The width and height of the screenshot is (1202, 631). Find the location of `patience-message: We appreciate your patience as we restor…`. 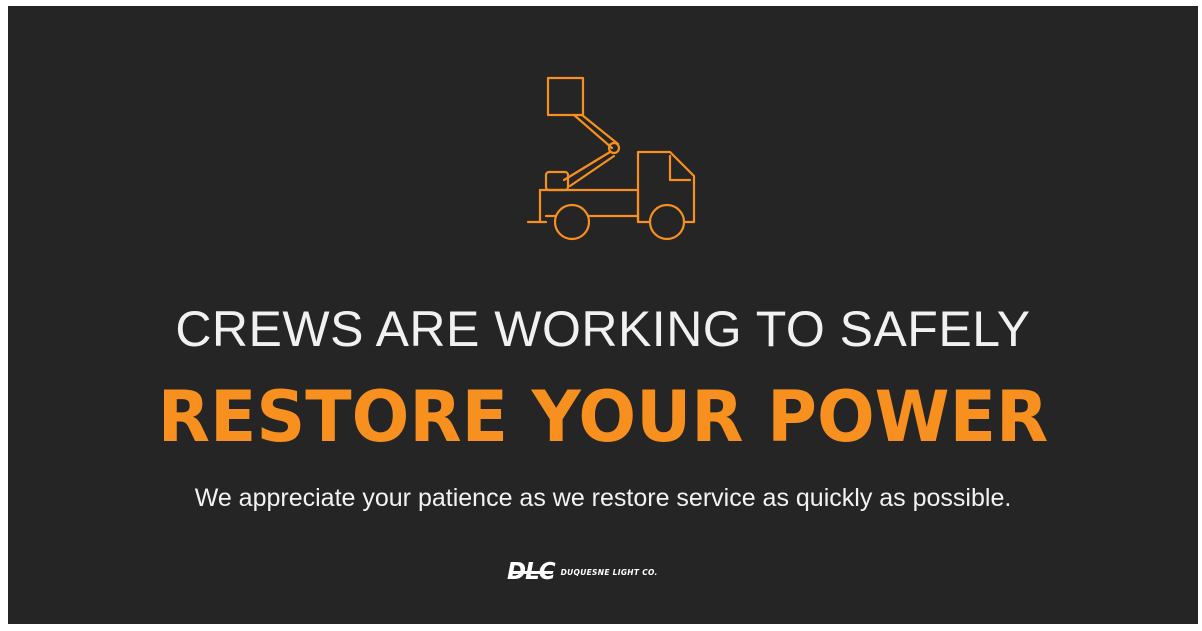

patience-message: We appreciate your patience as we restor… is located at coordinates (603, 498).